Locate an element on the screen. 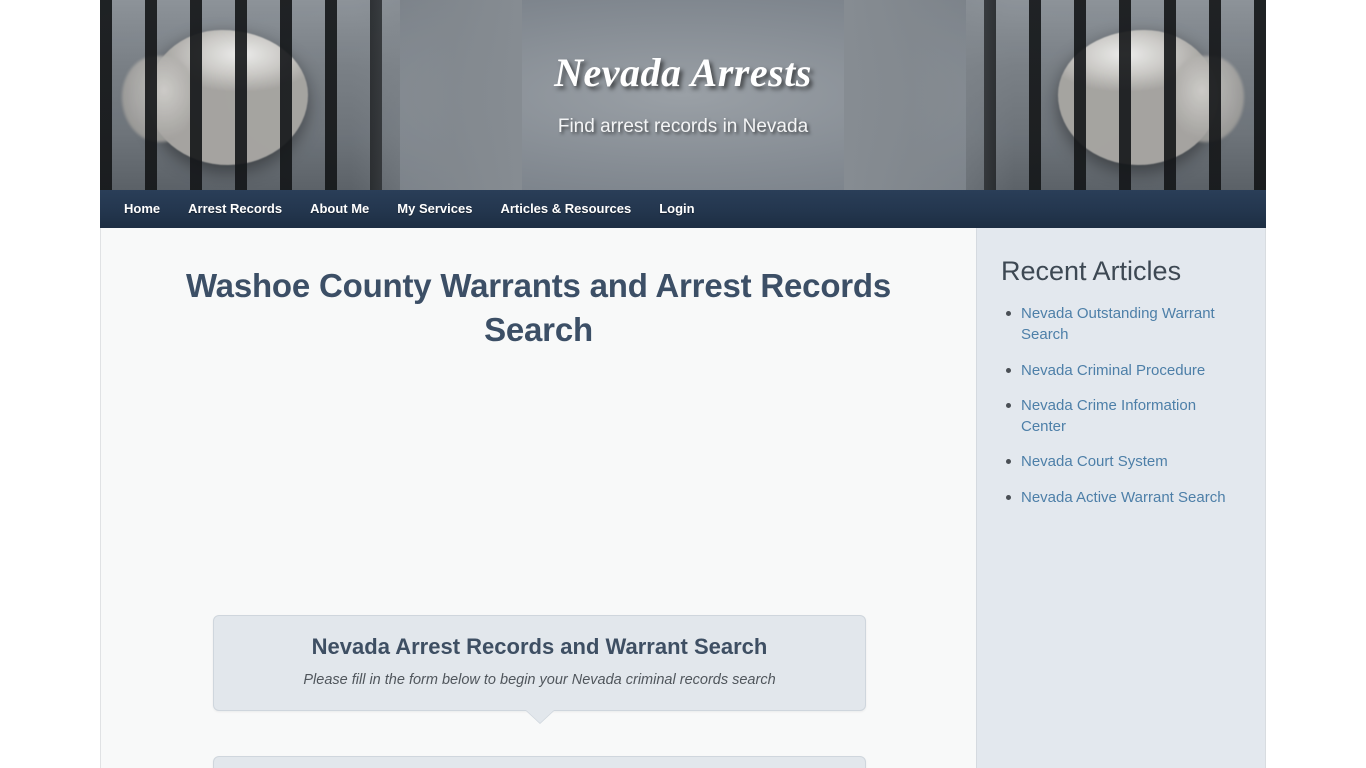 The height and width of the screenshot is (768, 1366). nav-item-arrest-records: Arrest Records is located at coordinates (235, 209).